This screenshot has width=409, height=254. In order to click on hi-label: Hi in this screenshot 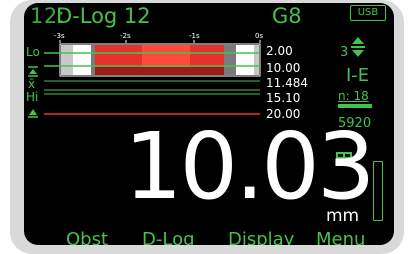, I will do `click(32, 97)`.